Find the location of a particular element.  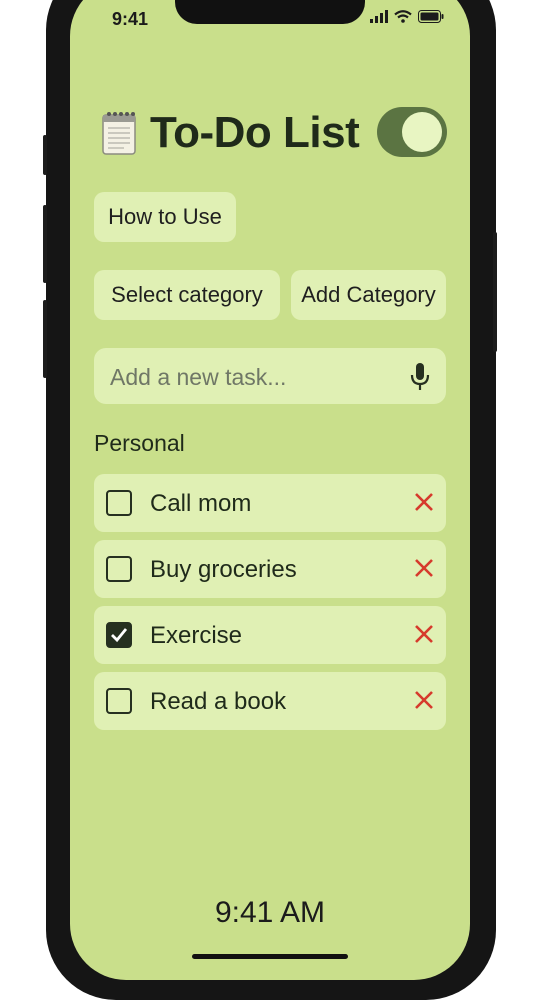

status-icons is located at coordinates (407, 16).